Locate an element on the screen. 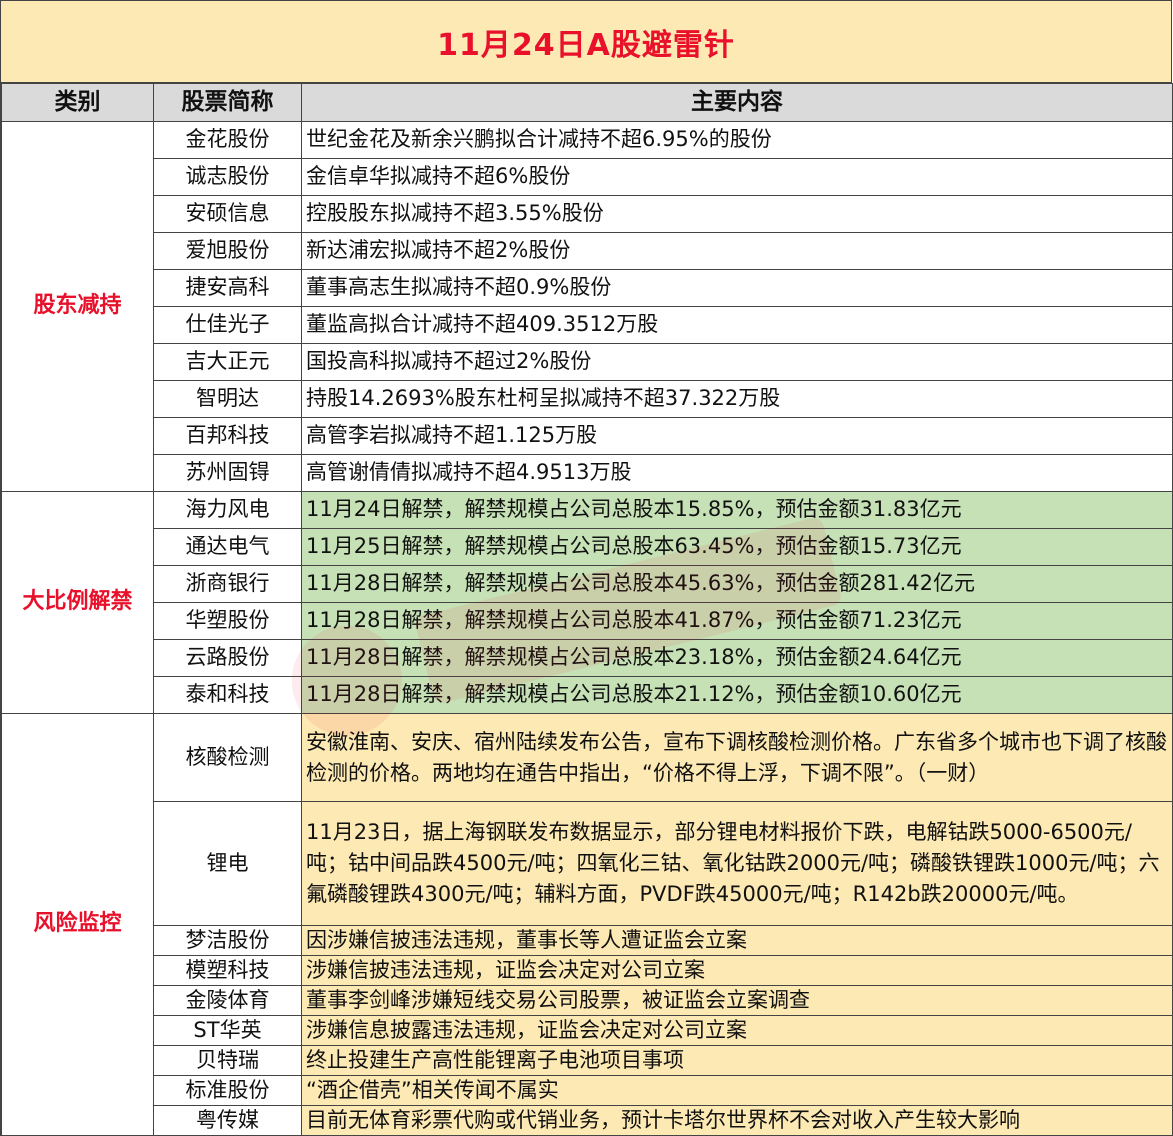 This screenshot has height=1136, width=1173. content-cell: 高管李岩拟减持不超1.125万股 is located at coordinates (737, 436).